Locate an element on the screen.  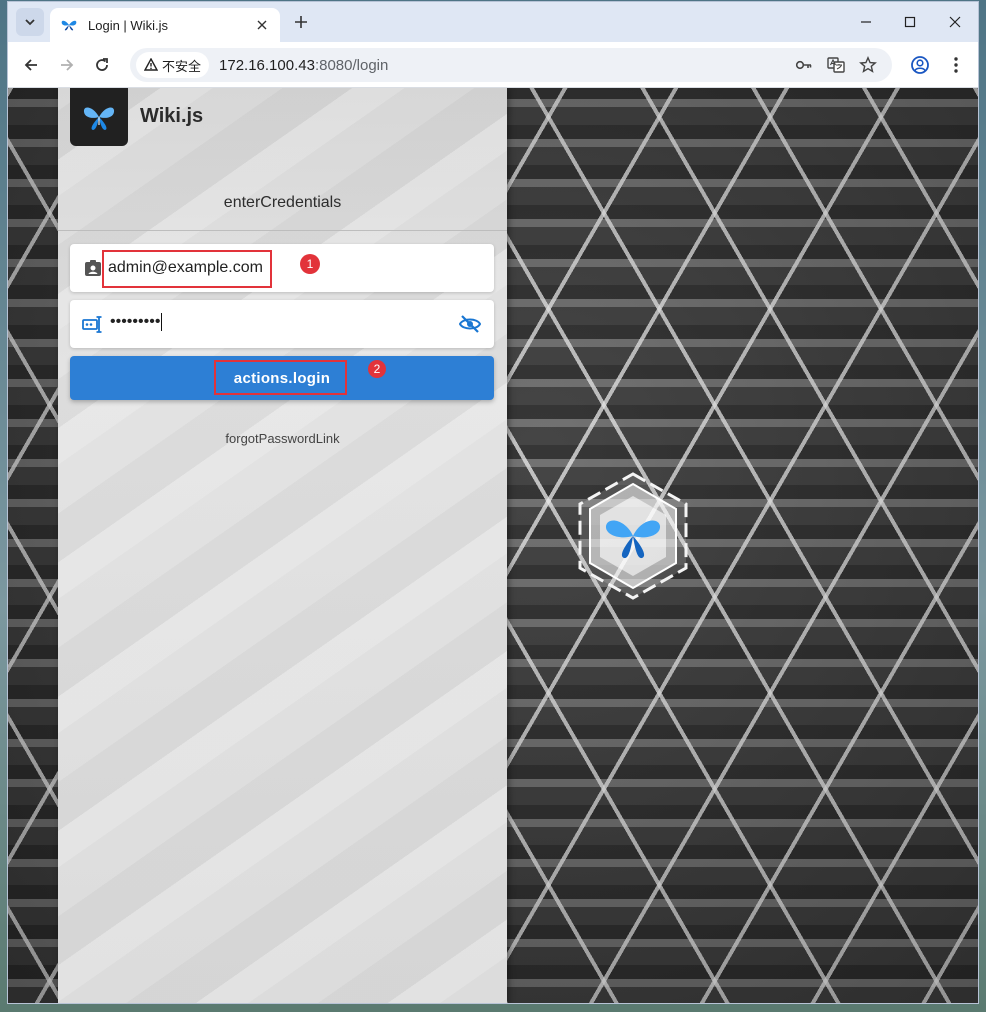
form-textbox-password-icon is located at coordinates (93, 324).